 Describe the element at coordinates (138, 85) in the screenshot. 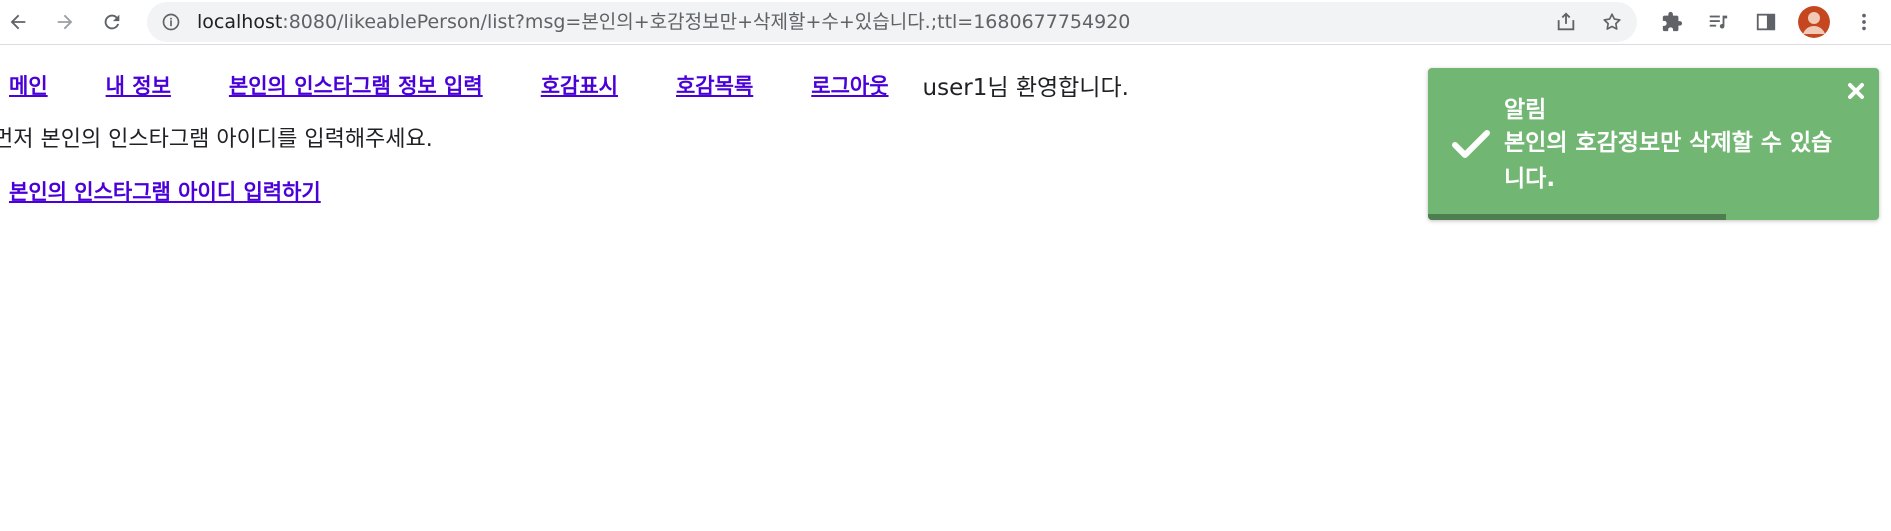

I see `nav-link-my-info: 내 정보` at that location.